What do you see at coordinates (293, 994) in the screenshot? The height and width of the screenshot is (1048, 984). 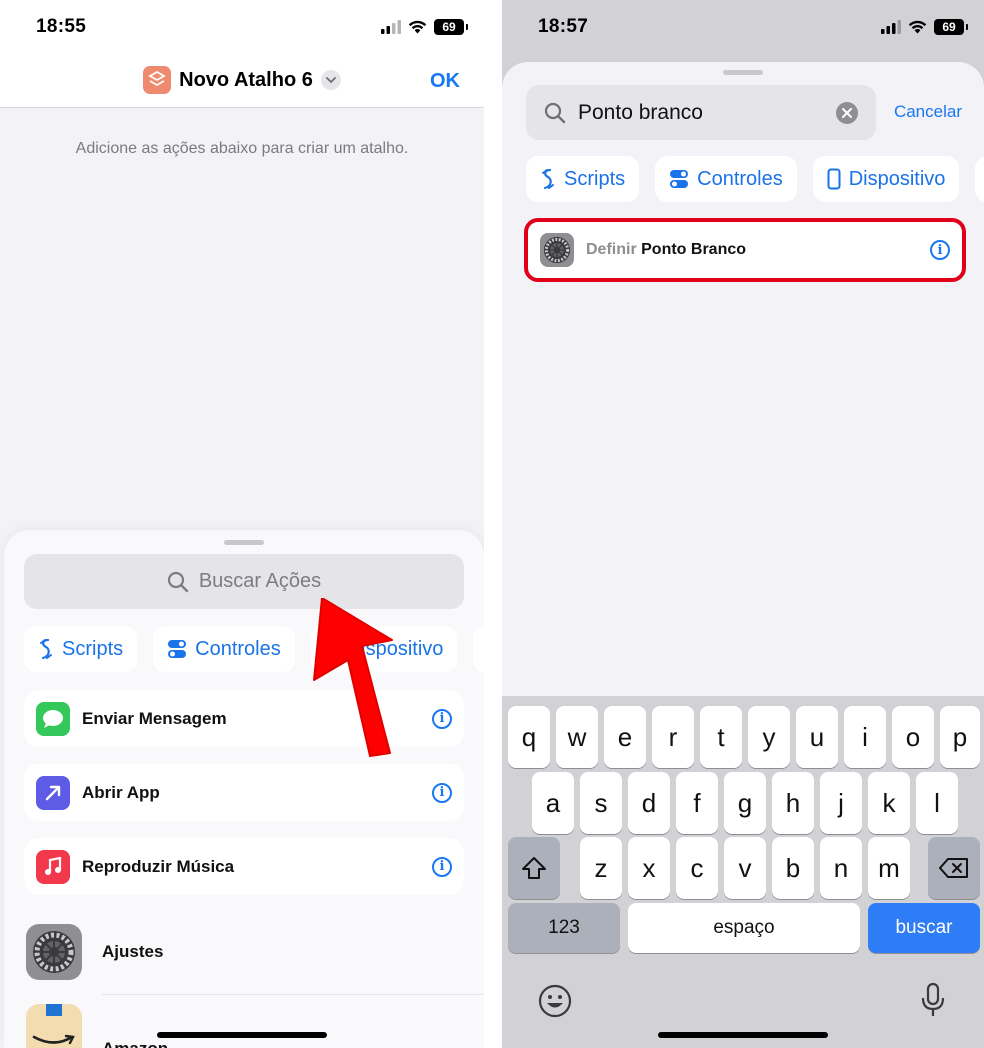 I see `divider` at bounding box center [293, 994].